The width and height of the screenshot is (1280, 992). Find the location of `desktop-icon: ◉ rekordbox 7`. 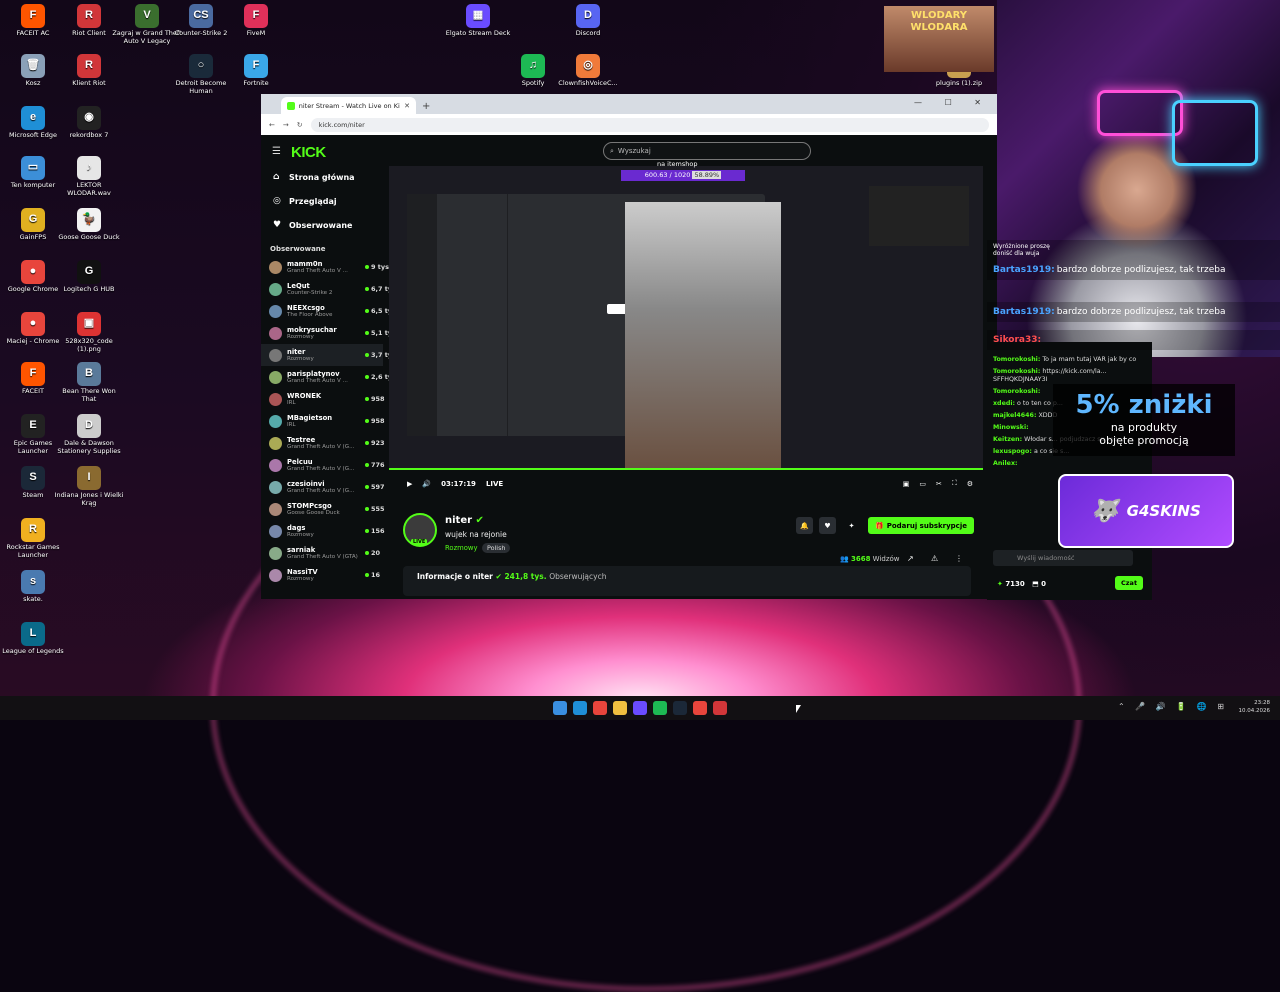

desktop-icon: ◉ rekordbox 7 is located at coordinates (89, 123).